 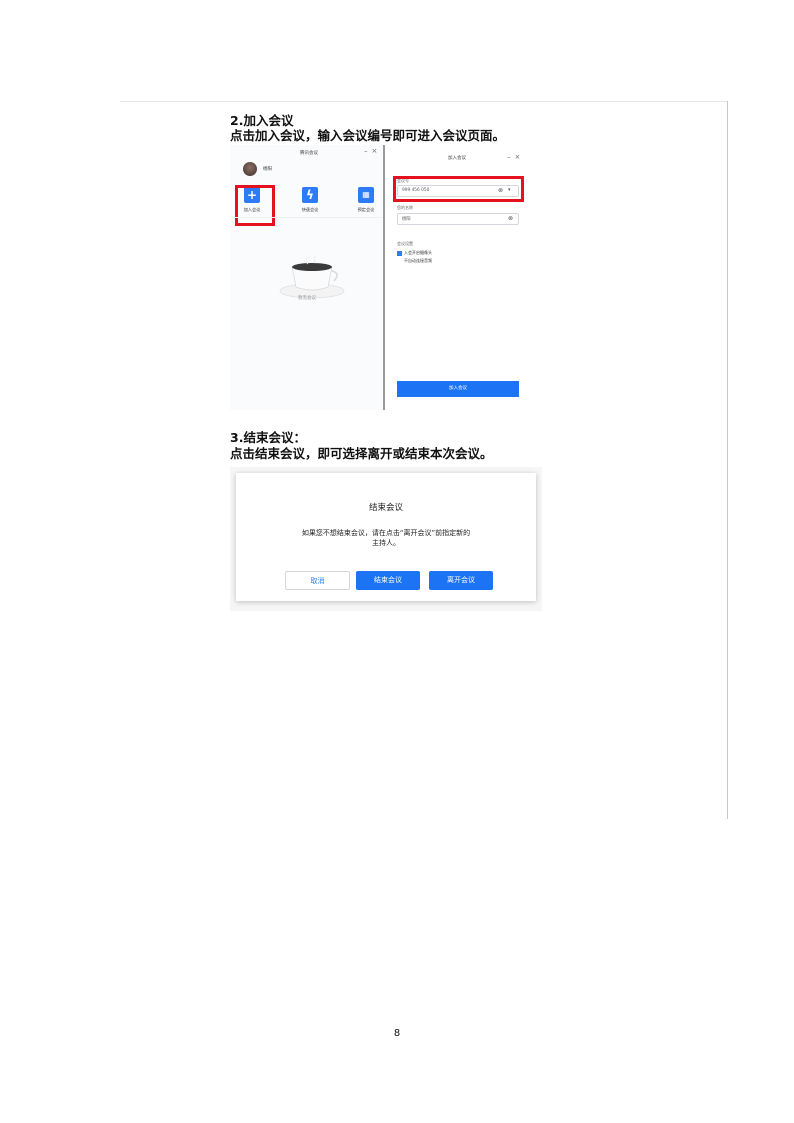 What do you see at coordinates (386, 543) in the screenshot?
I see `dialog-message-line2: 主持人。` at bounding box center [386, 543].